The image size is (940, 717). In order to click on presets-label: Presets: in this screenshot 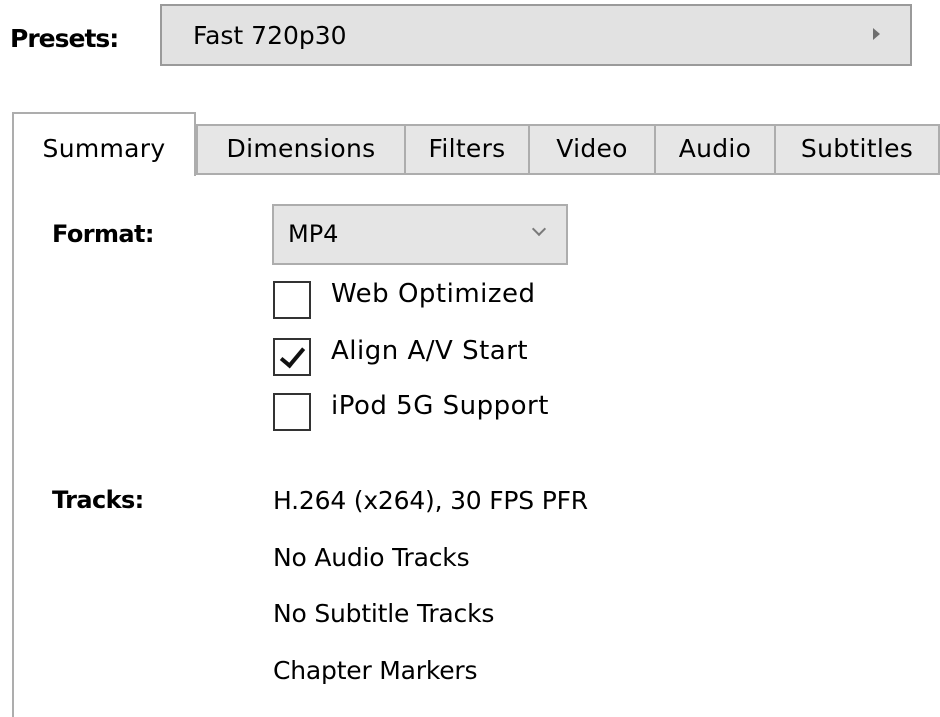, I will do `click(64, 38)`.